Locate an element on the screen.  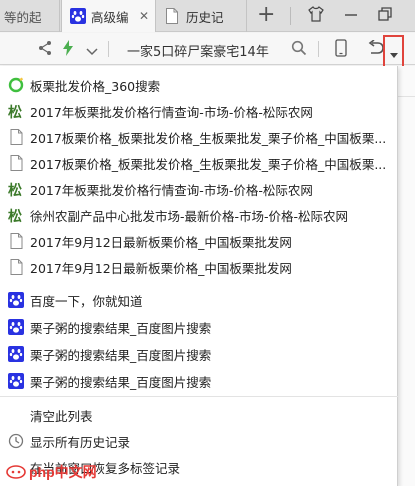
clock-icon is located at coordinates (16, 441).